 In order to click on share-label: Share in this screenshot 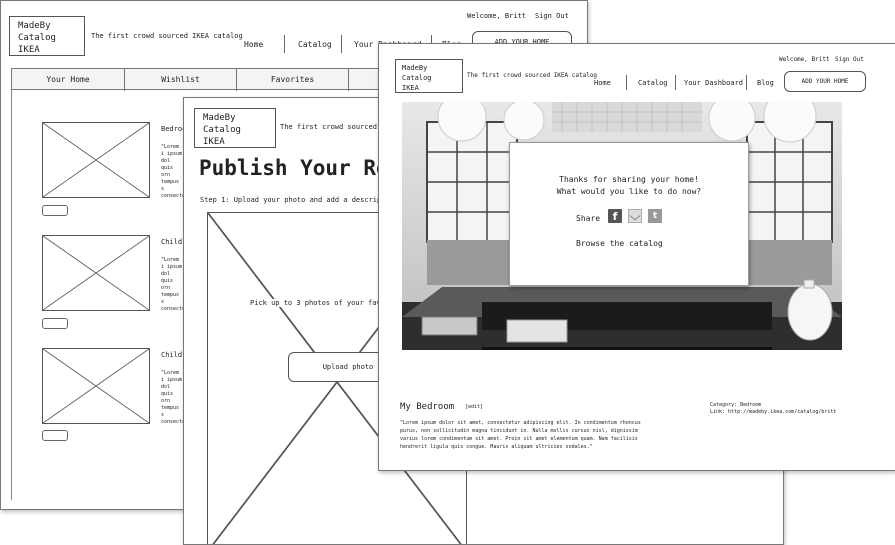, I will do `click(588, 218)`.